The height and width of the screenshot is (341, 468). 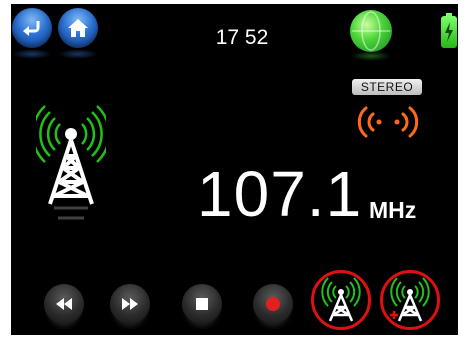 What do you see at coordinates (71, 162) in the screenshot?
I see `broadcast-antenna-icon` at bounding box center [71, 162].